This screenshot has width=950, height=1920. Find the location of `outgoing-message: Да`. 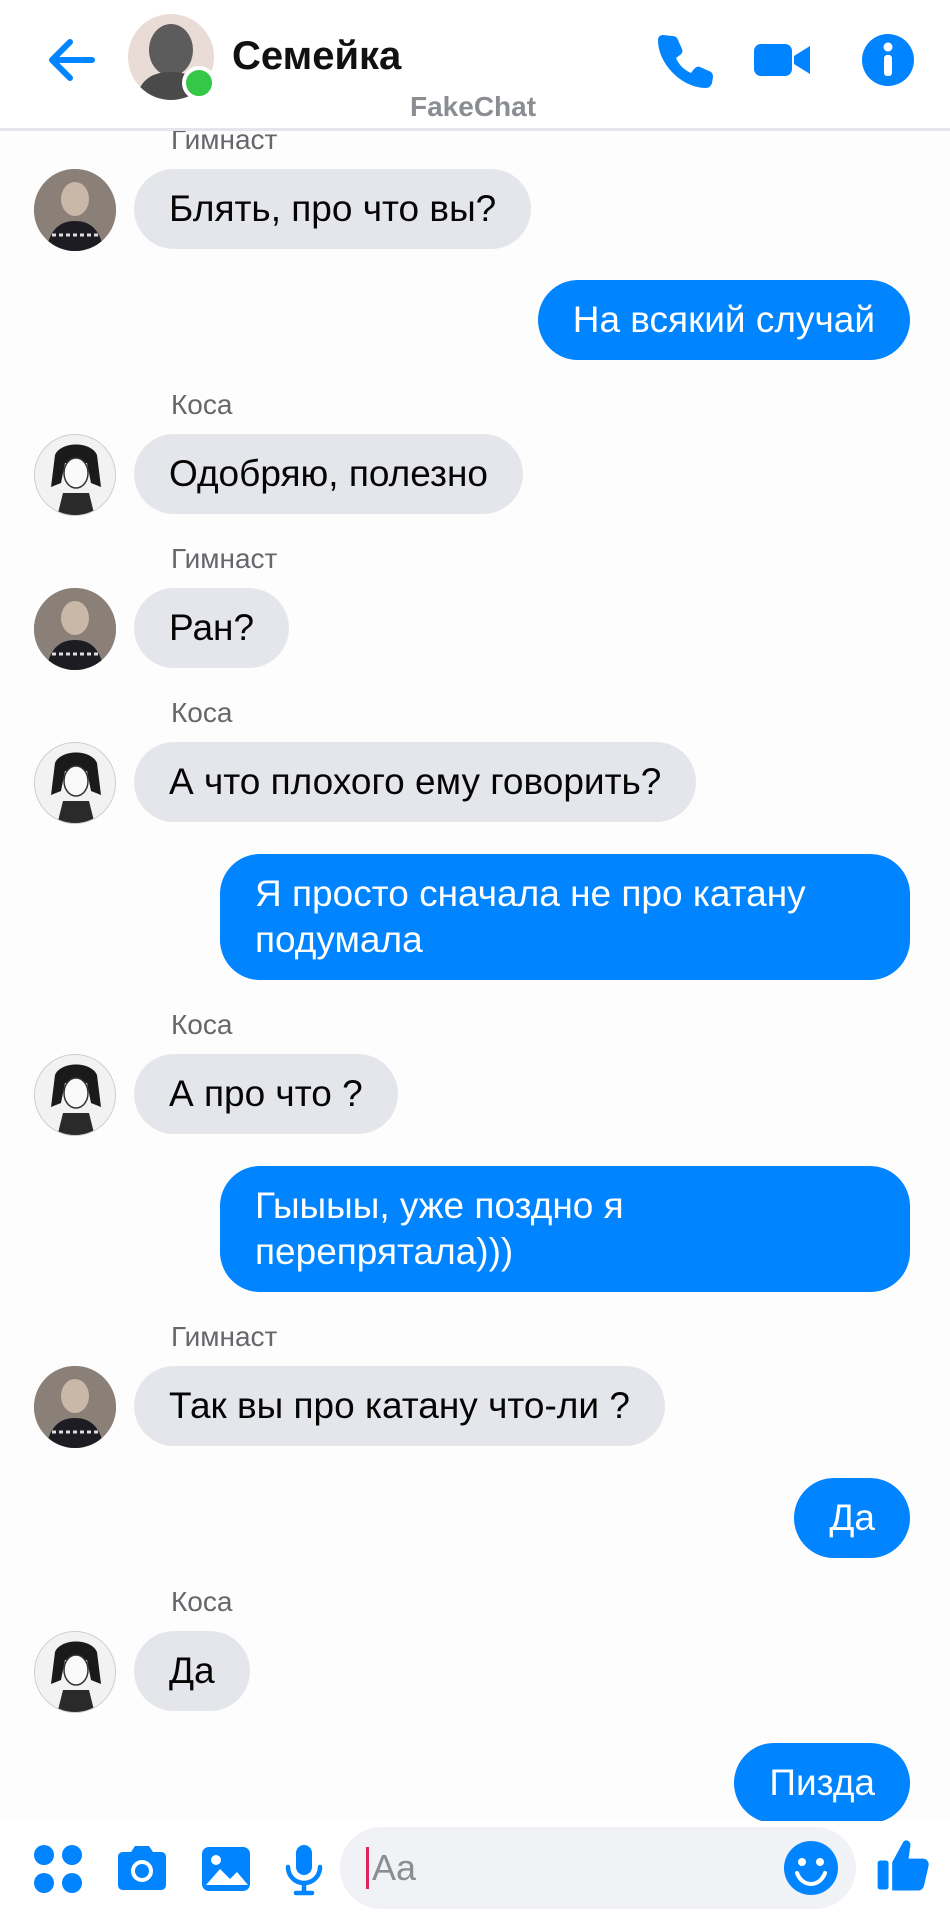

outgoing-message: Да is located at coordinates (852, 1518).